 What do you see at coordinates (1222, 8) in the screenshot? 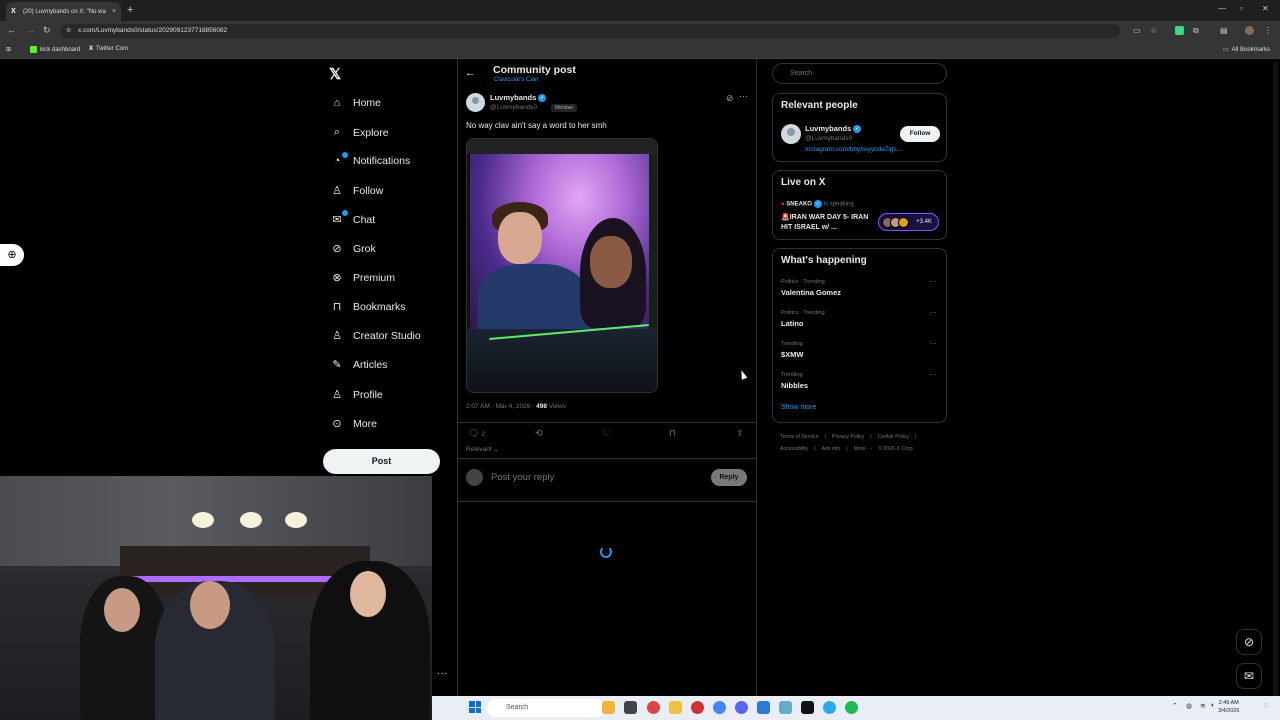
I see `minimize-icon: —` at bounding box center [1222, 8].